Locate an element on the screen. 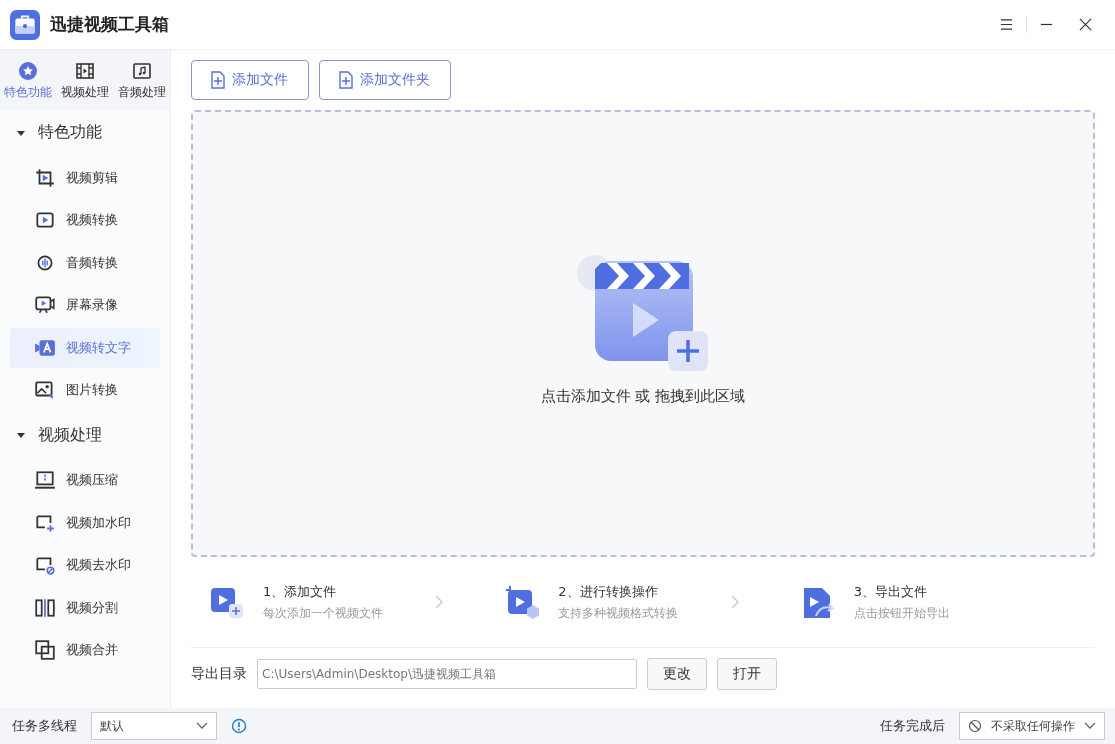  category-tab: 音频处理 is located at coordinates (141, 80).